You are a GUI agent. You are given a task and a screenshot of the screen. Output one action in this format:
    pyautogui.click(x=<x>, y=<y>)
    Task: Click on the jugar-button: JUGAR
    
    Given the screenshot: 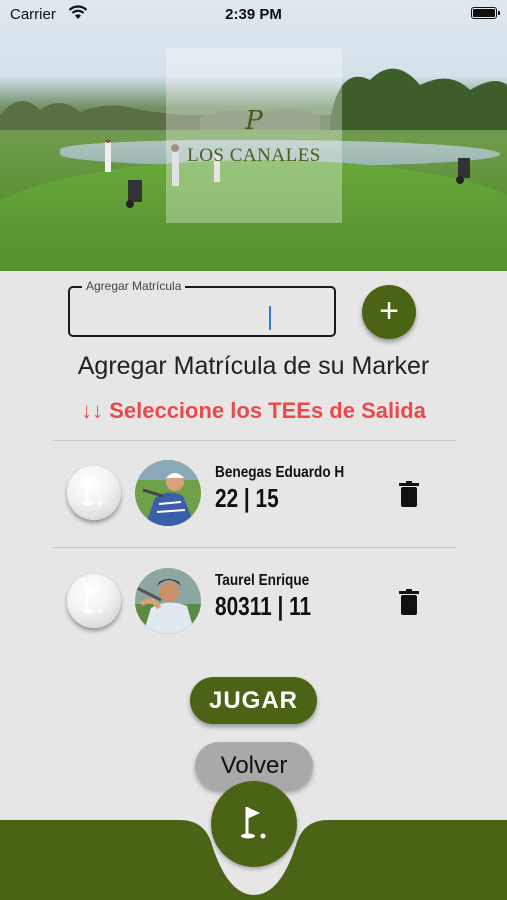 What is the action you would take?
    pyautogui.click(x=253, y=700)
    